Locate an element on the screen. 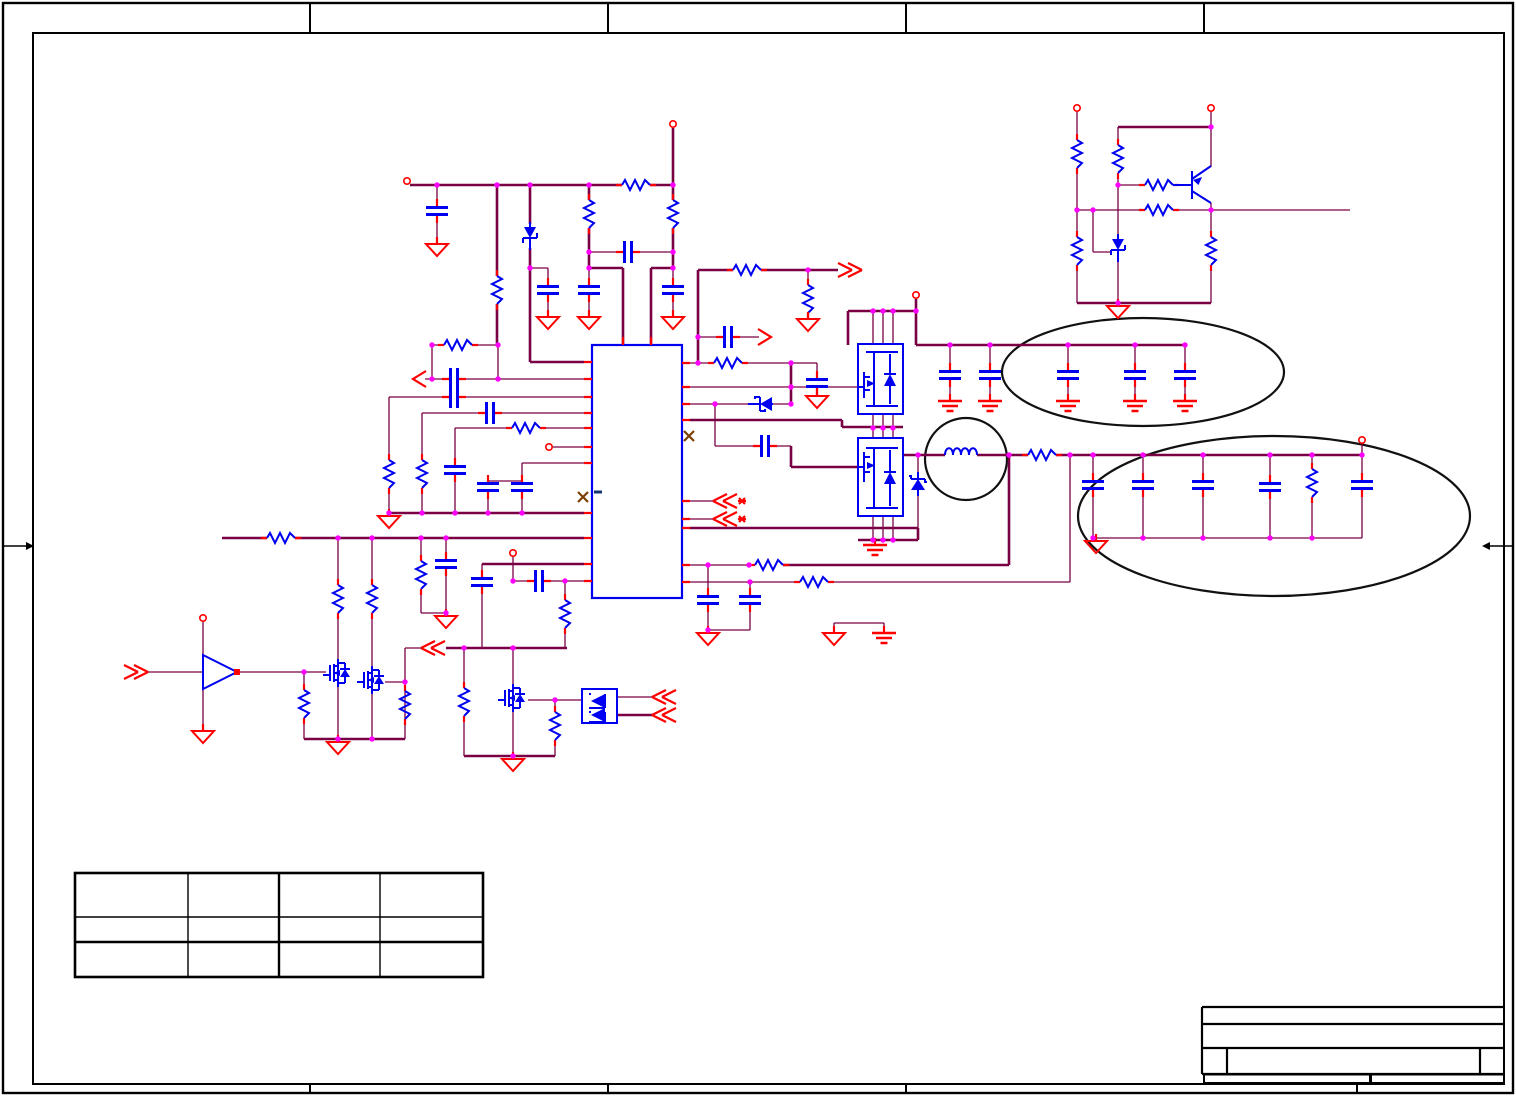  connector-star is located at coordinates (742, 519).